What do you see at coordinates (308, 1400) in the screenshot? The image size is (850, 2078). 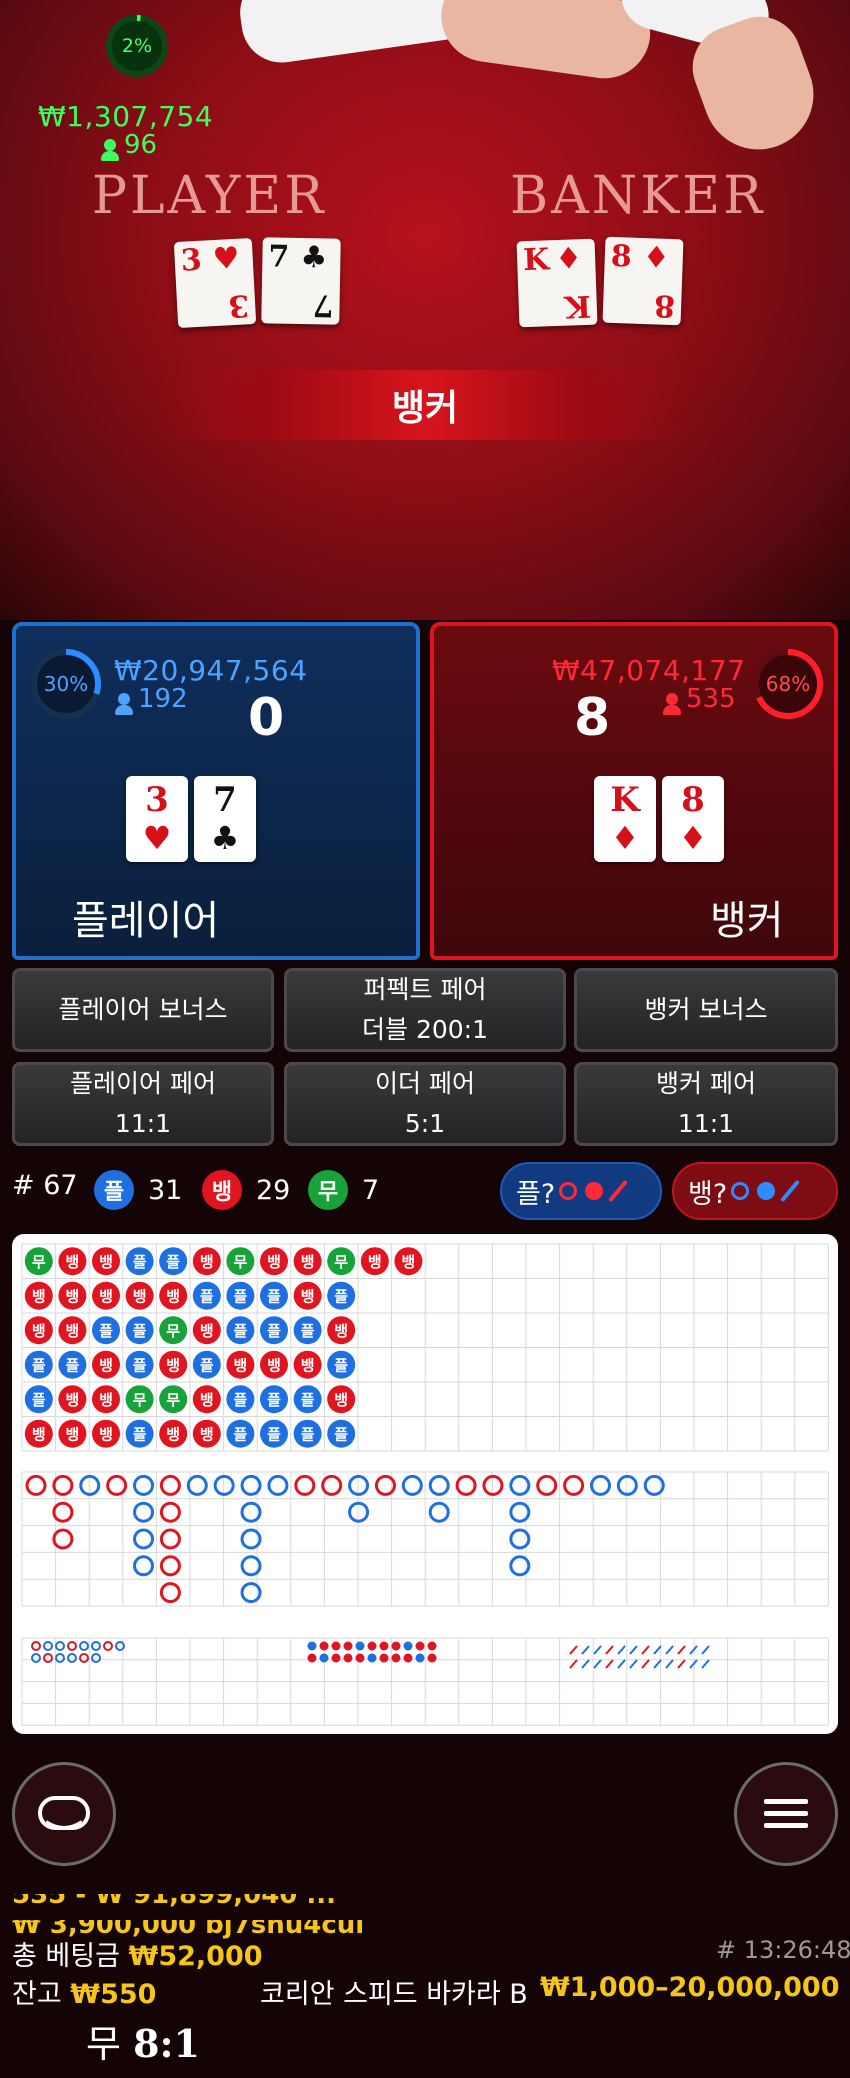 I see `bead-label-4-8: 플` at bounding box center [308, 1400].